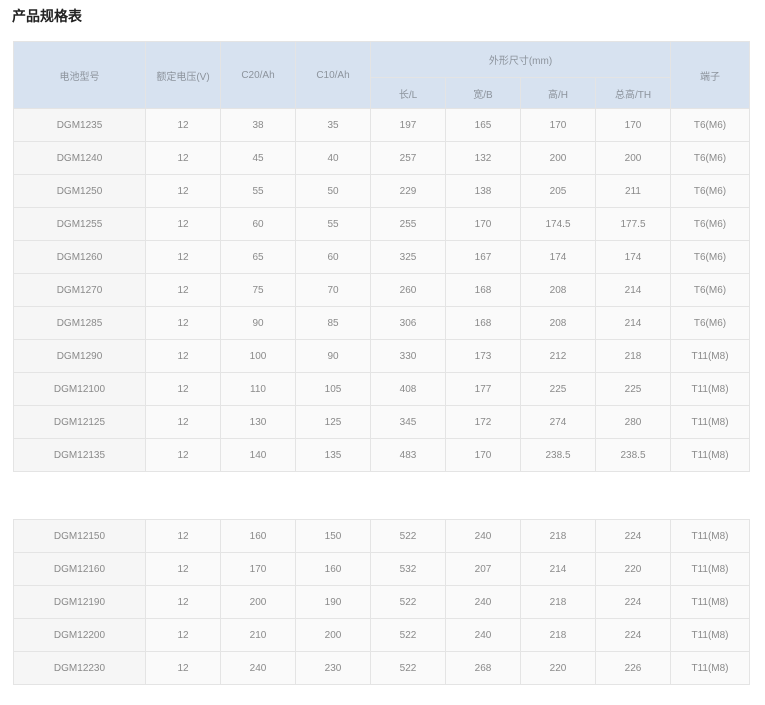 The image size is (765, 705). I want to click on cell-length: 345, so click(408, 422).